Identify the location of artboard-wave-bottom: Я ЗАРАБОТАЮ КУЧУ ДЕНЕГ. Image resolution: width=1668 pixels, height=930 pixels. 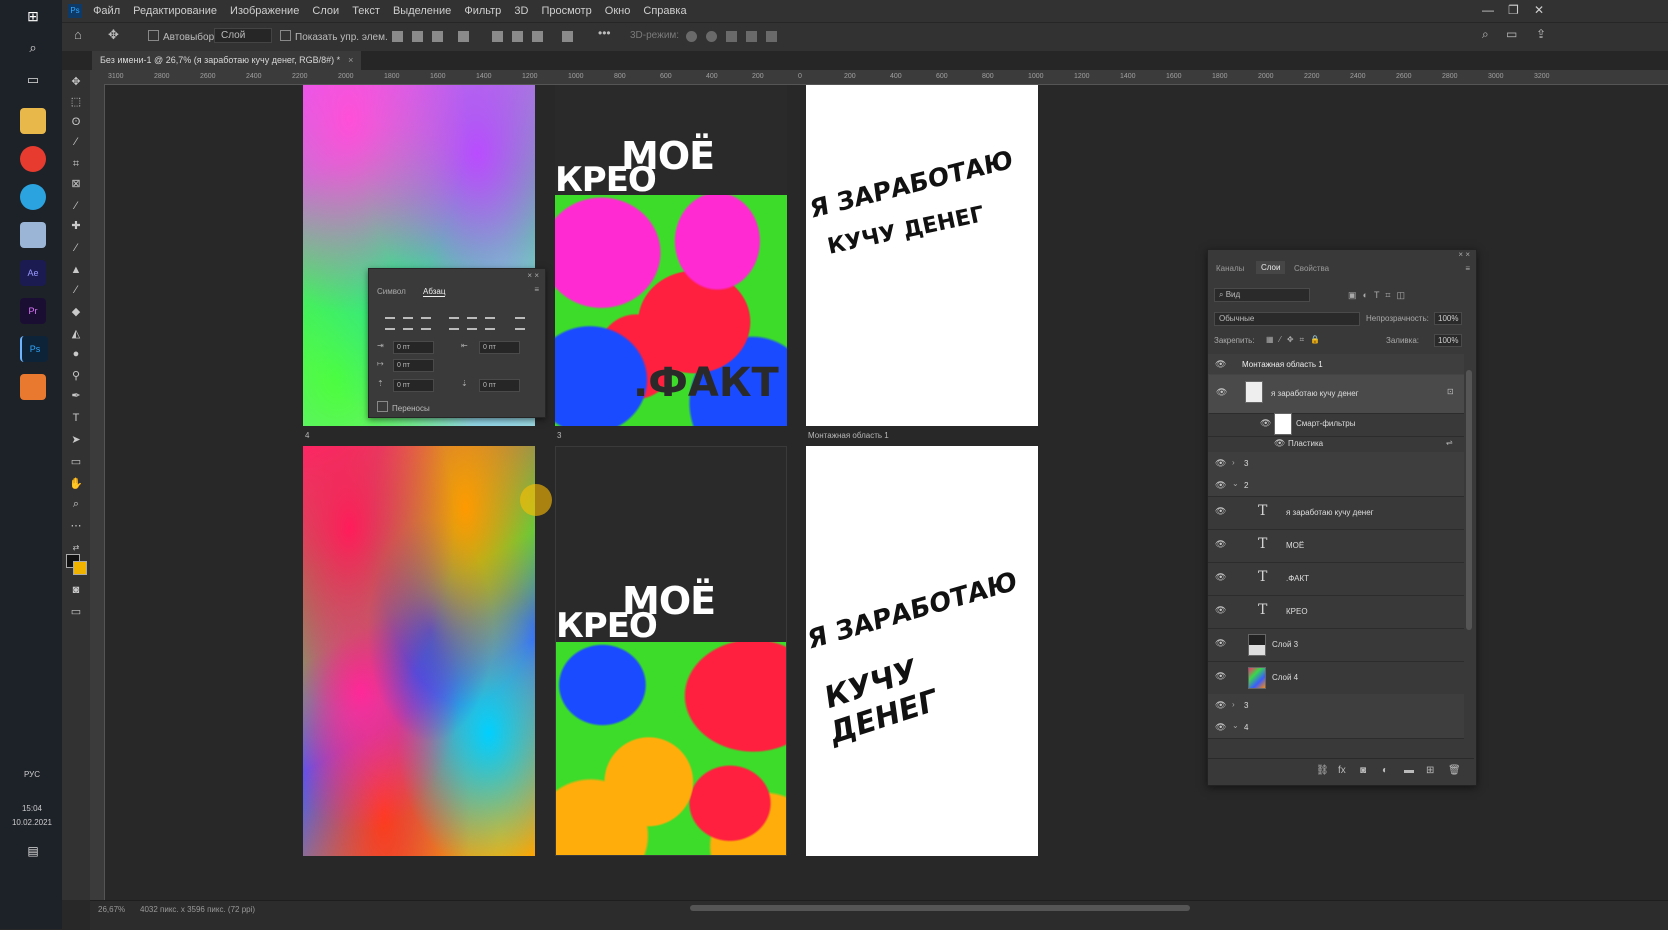
(922, 651).